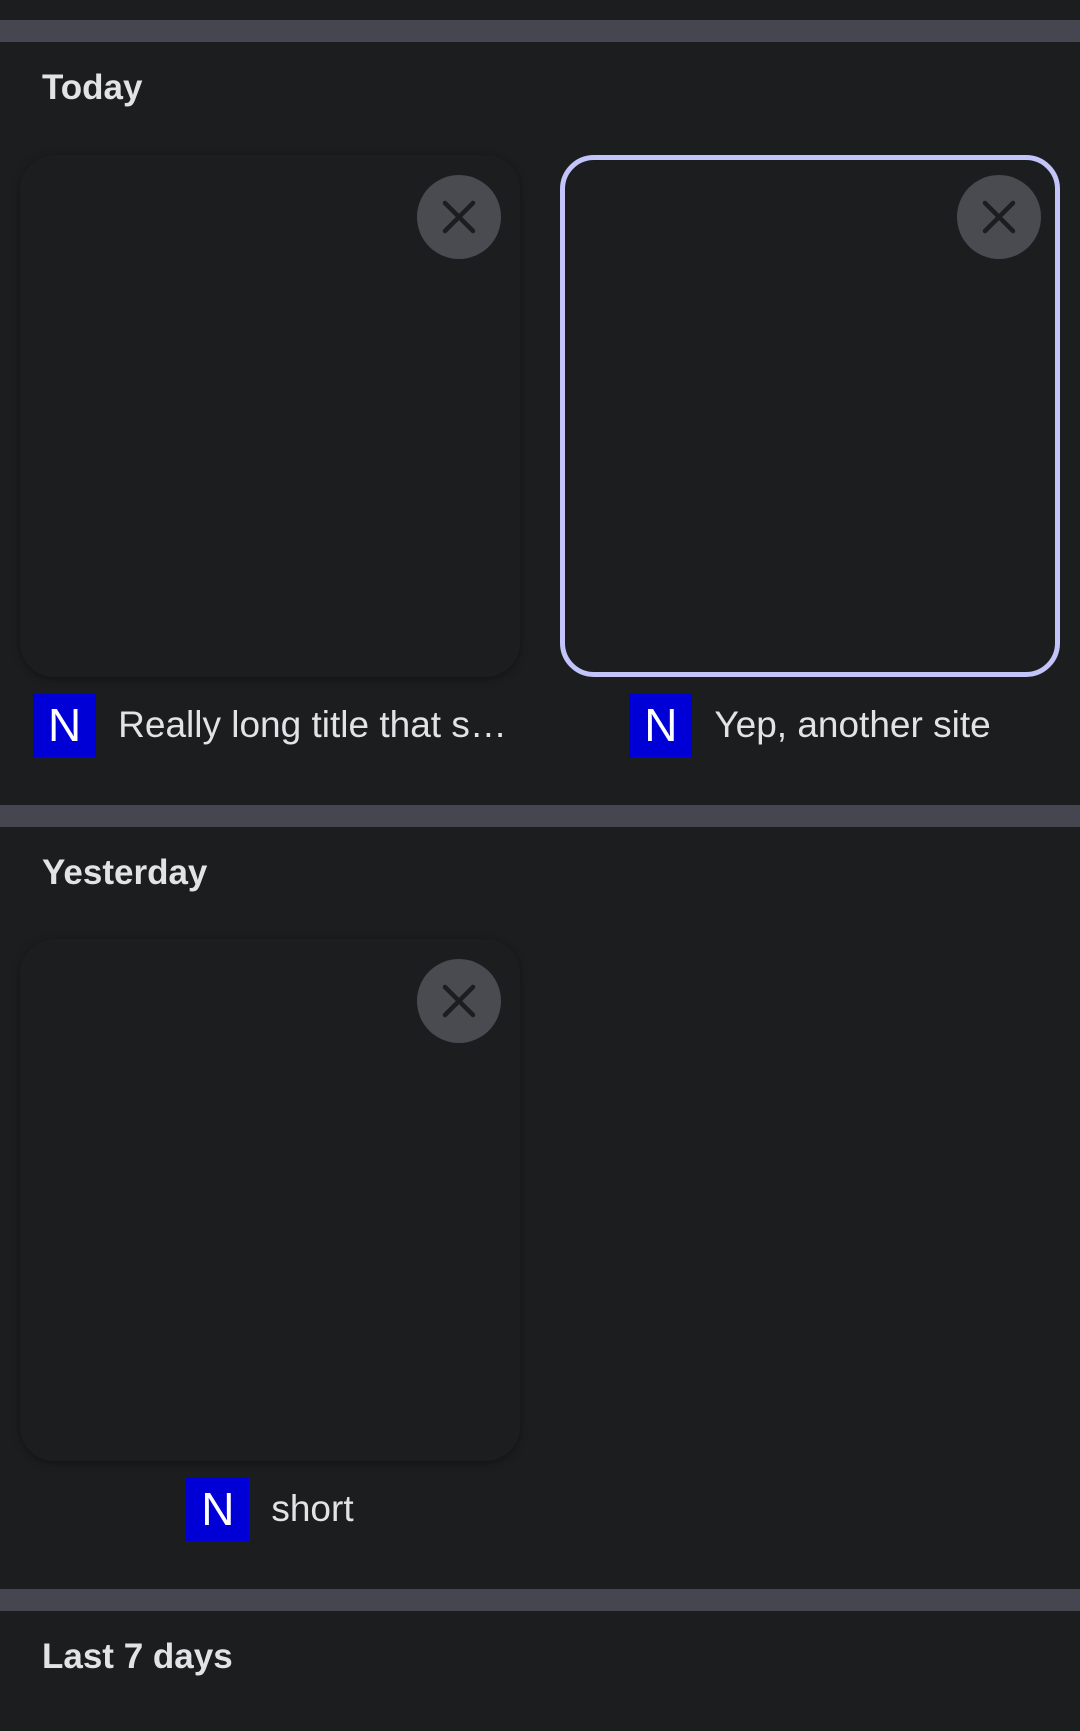 The height and width of the screenshot is (1731, 1080). Describe the element at coordinates (852, 724) in the screenshot. I see `tab-title: Yep, another site` at that location.